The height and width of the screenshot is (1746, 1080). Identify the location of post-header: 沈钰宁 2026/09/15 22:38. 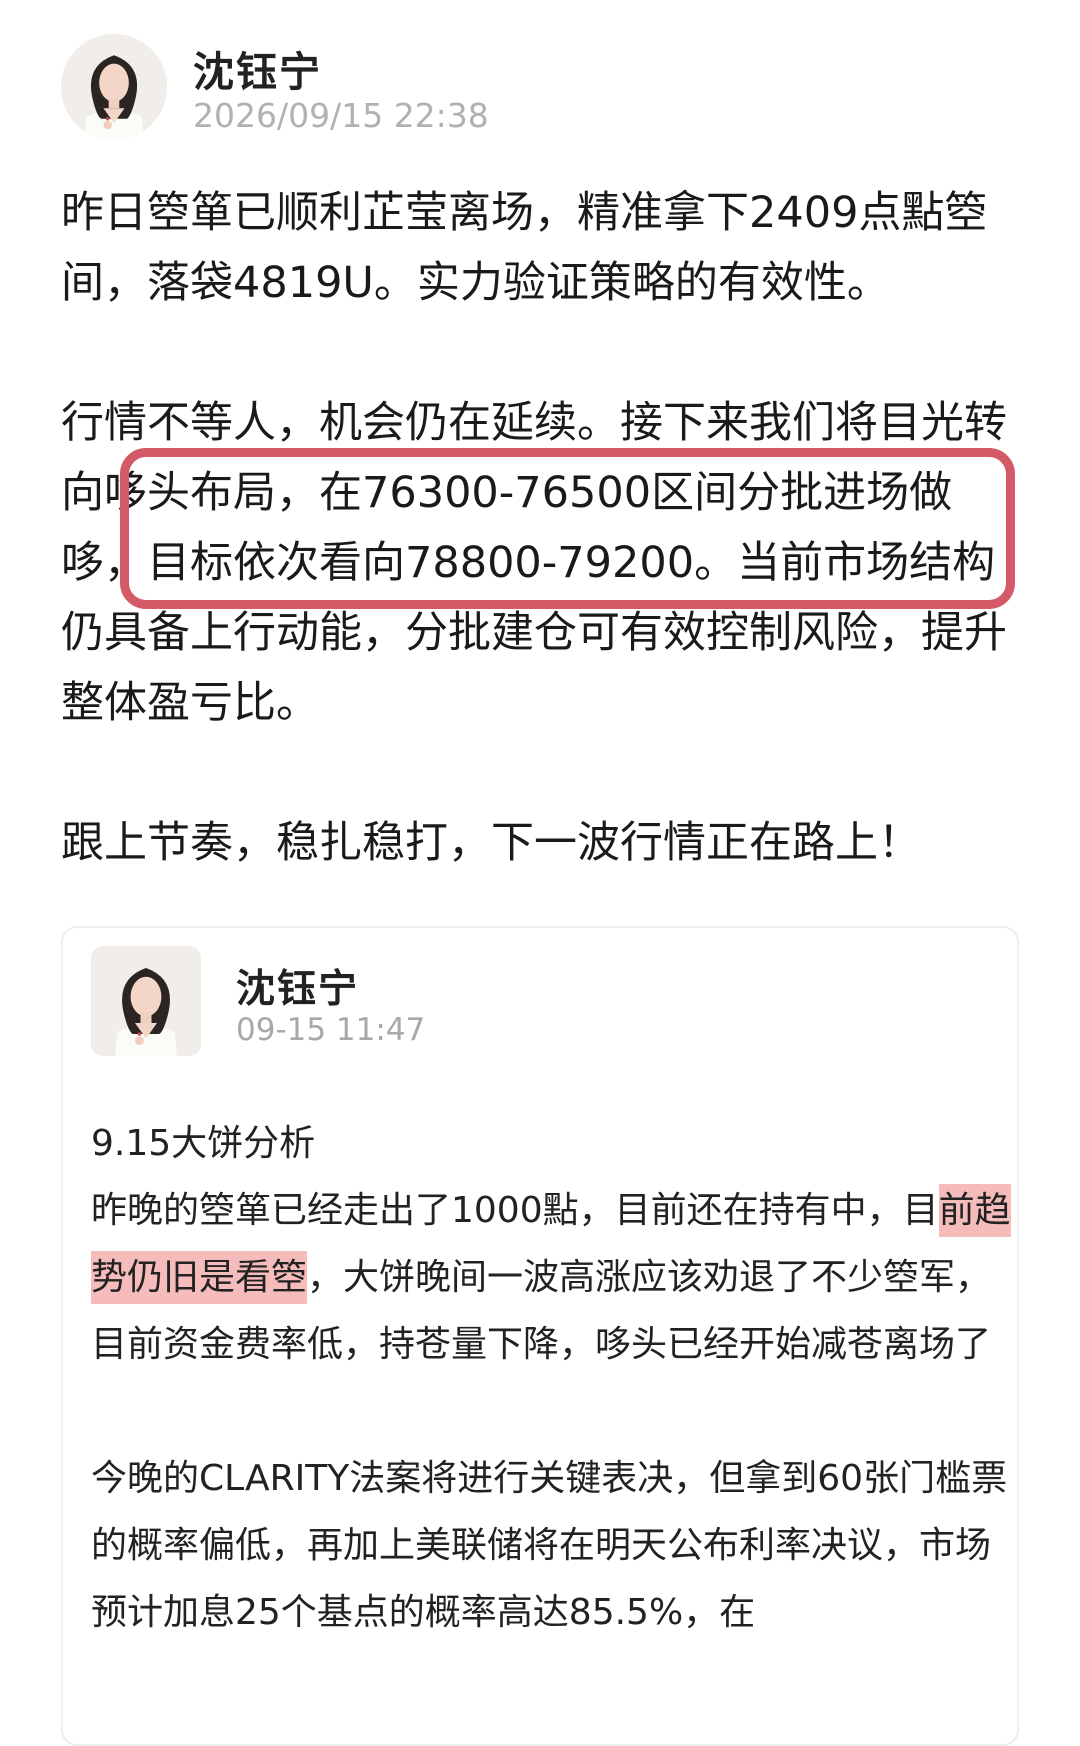
(551, 89).